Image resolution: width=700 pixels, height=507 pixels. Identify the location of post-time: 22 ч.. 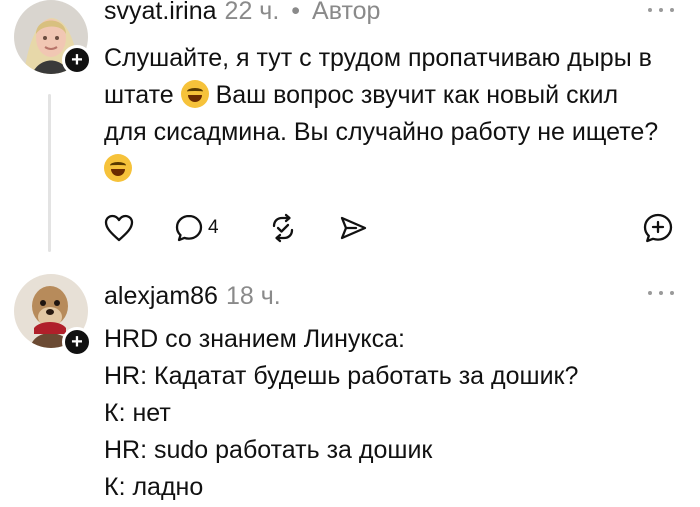
(252, 12).